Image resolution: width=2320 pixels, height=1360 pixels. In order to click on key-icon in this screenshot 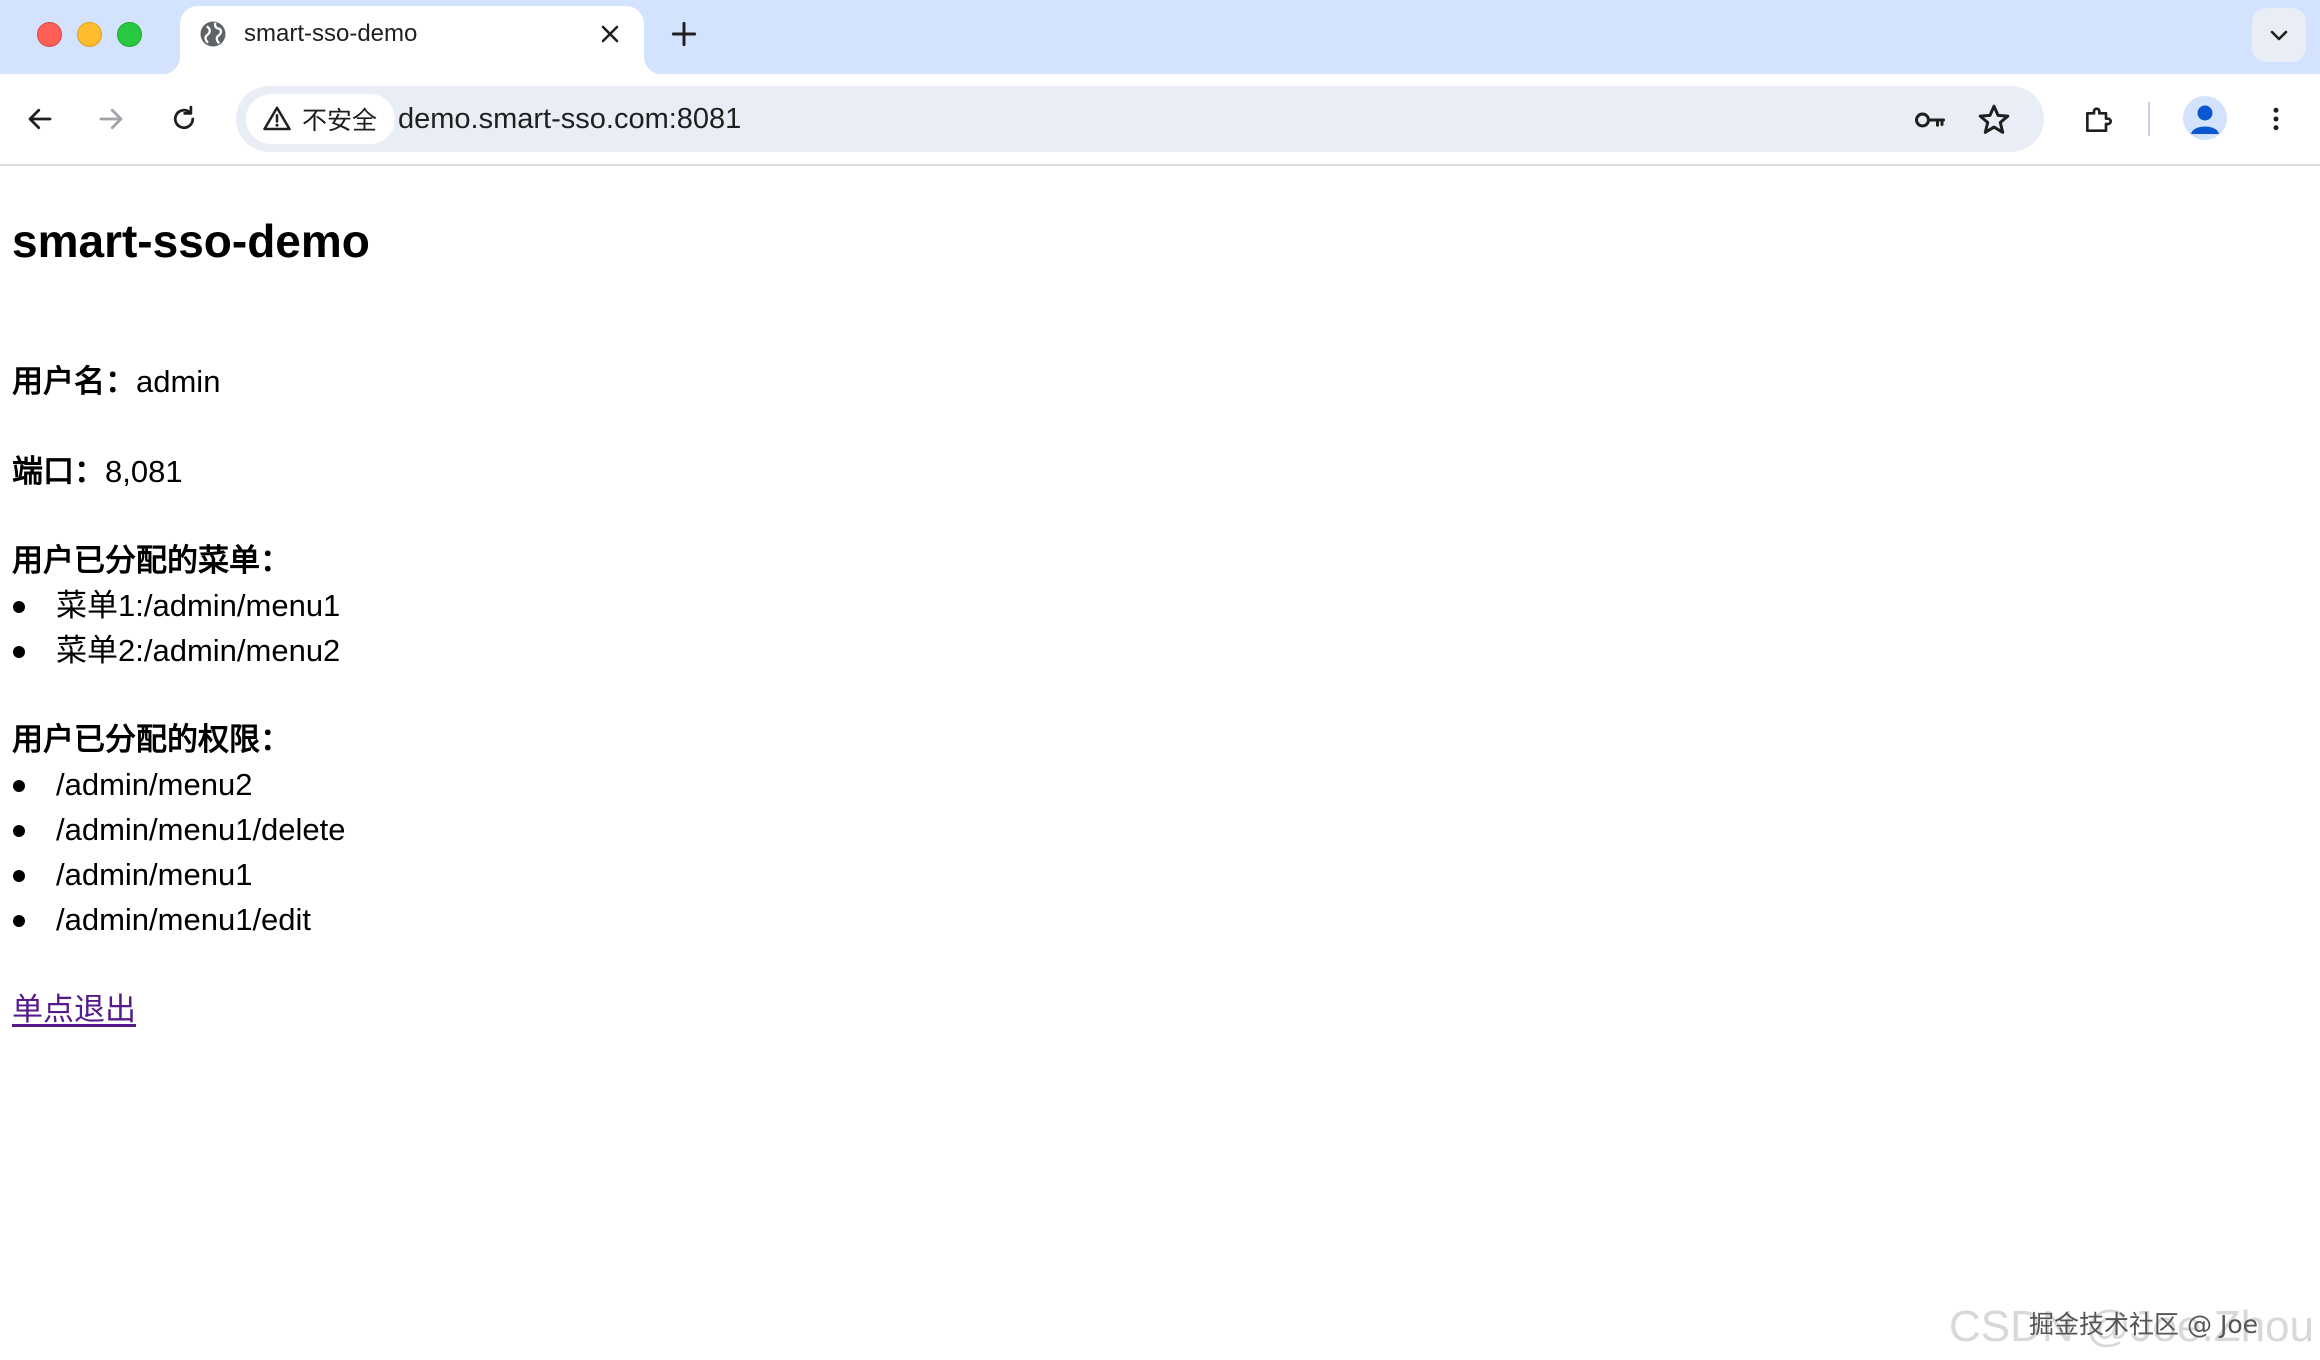, I will do `click(1930, 120)`.